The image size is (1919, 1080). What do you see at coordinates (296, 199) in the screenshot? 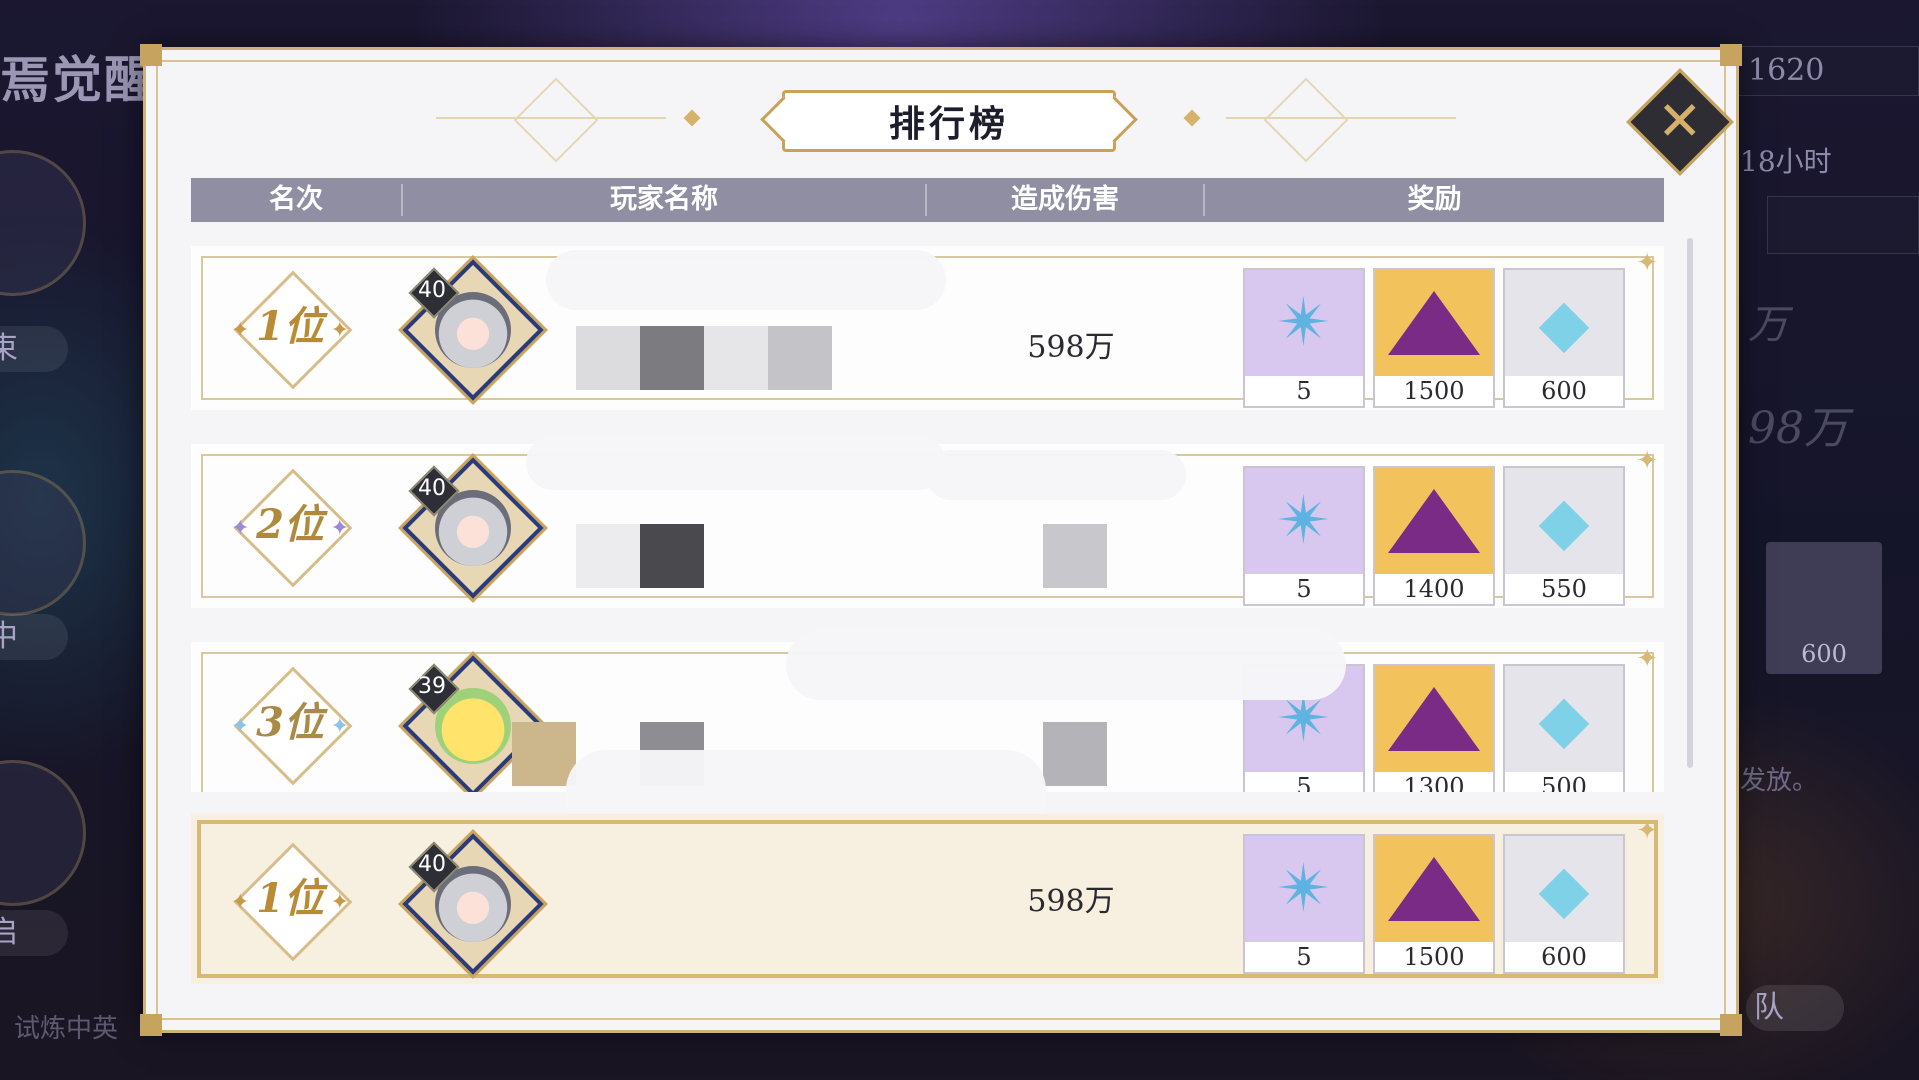
I see `header-rank: 名次` at bounding box center [296, 199].